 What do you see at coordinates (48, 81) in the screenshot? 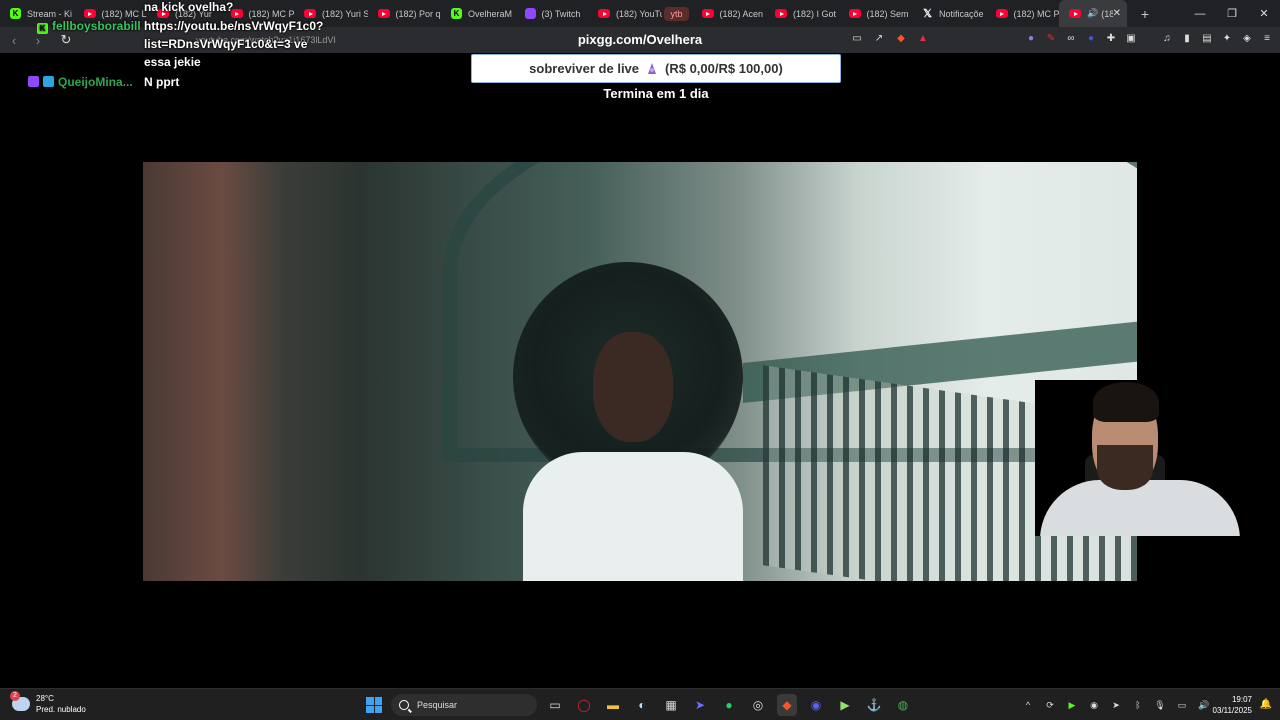
I see `subscriber-badge-icon` at bounding box center [48, 81].